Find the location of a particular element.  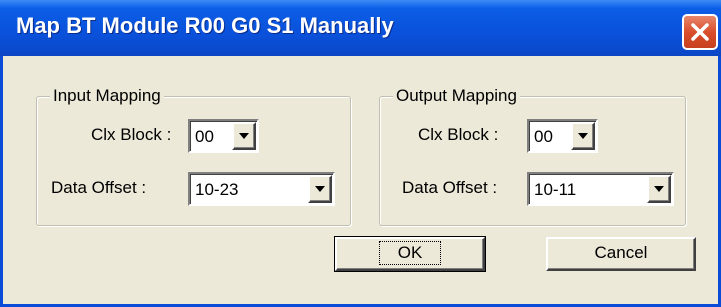

input-clx-block-select: 00 is located at coordinates (223, 136).